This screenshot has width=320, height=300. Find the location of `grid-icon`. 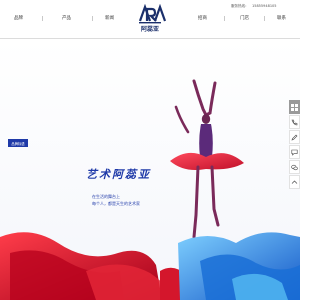

grid-icon is located at coordinates (294, 107).